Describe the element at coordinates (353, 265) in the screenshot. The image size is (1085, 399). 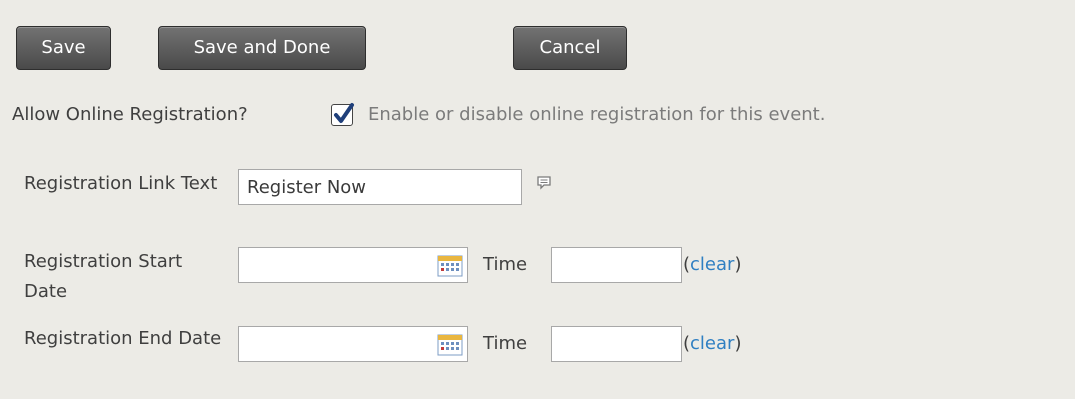
I see `registration-start-date-input` at that location.